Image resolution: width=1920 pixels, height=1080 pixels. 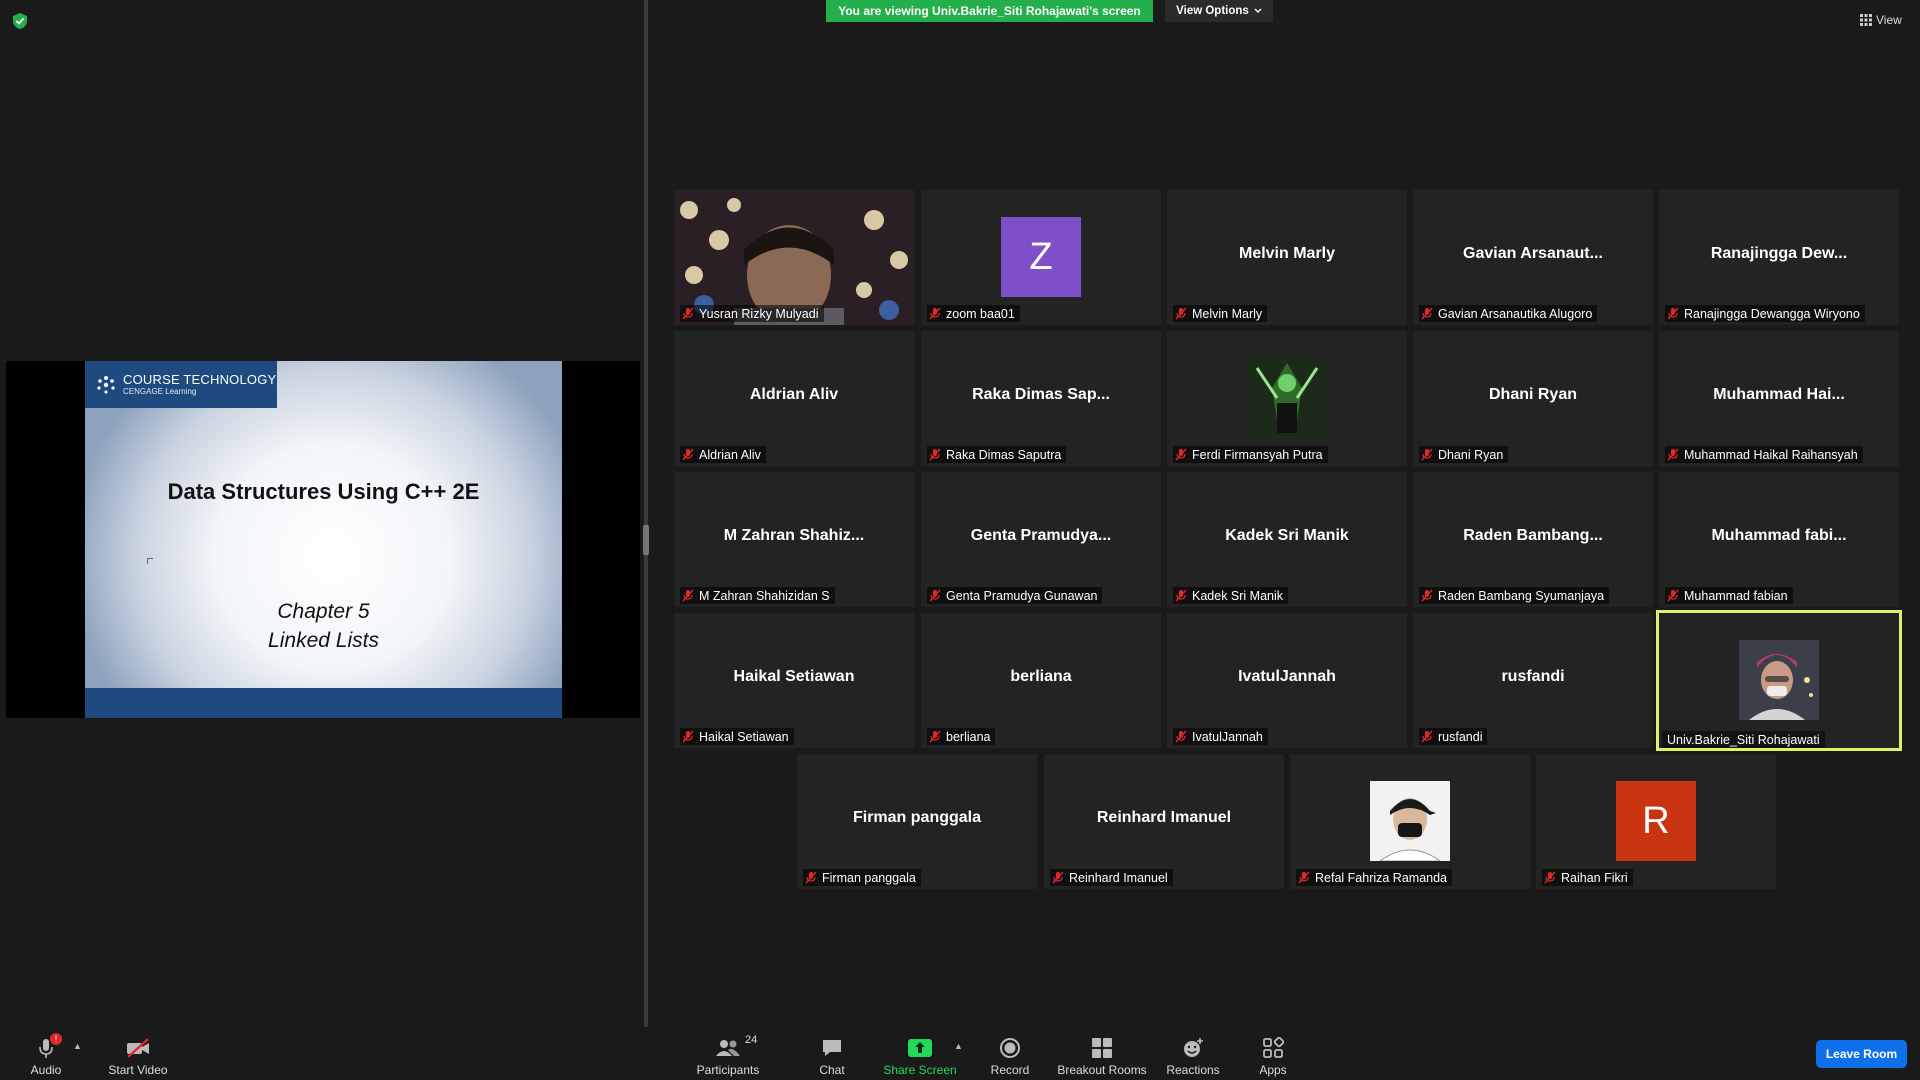 I want to click on participant-tile: Z zoom baa01, so click(x=1041, y=257).